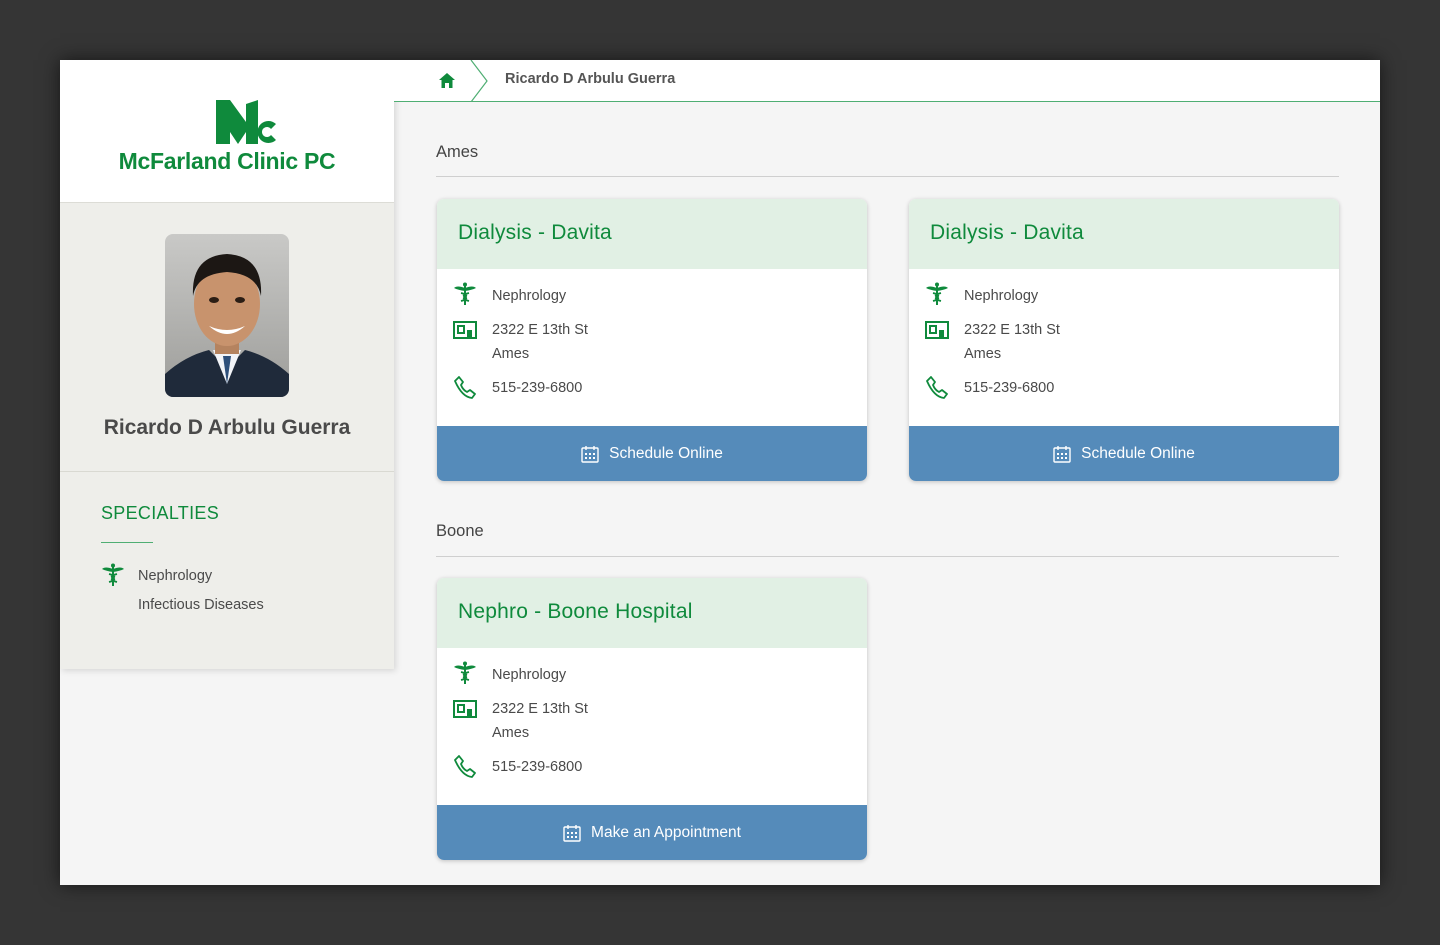 Image resolution: width=1440 pixels, height=945 pixels. I want to click on specialties-rule, so click(127, 542).